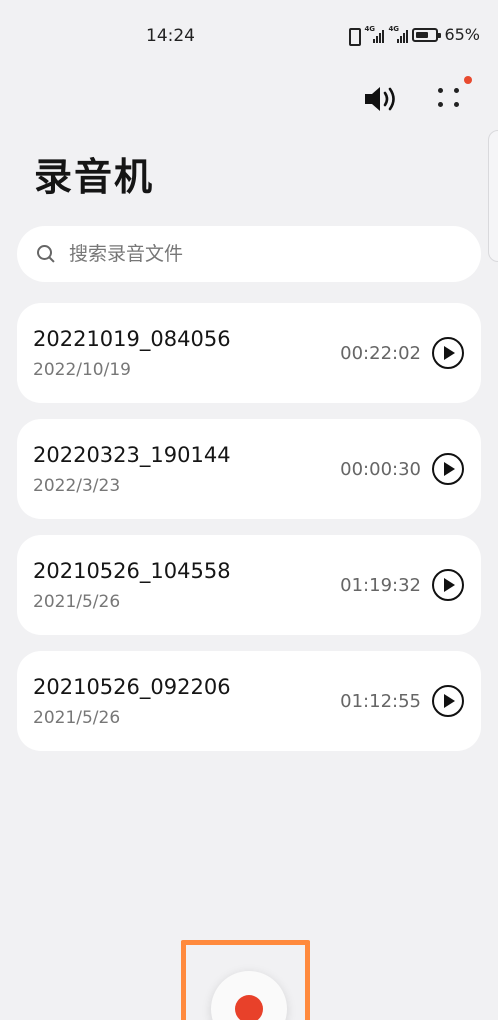  Describe the element at coordinates (380, 701) in the screenshot. I see `recording-duration: 01:12:55` at that location.